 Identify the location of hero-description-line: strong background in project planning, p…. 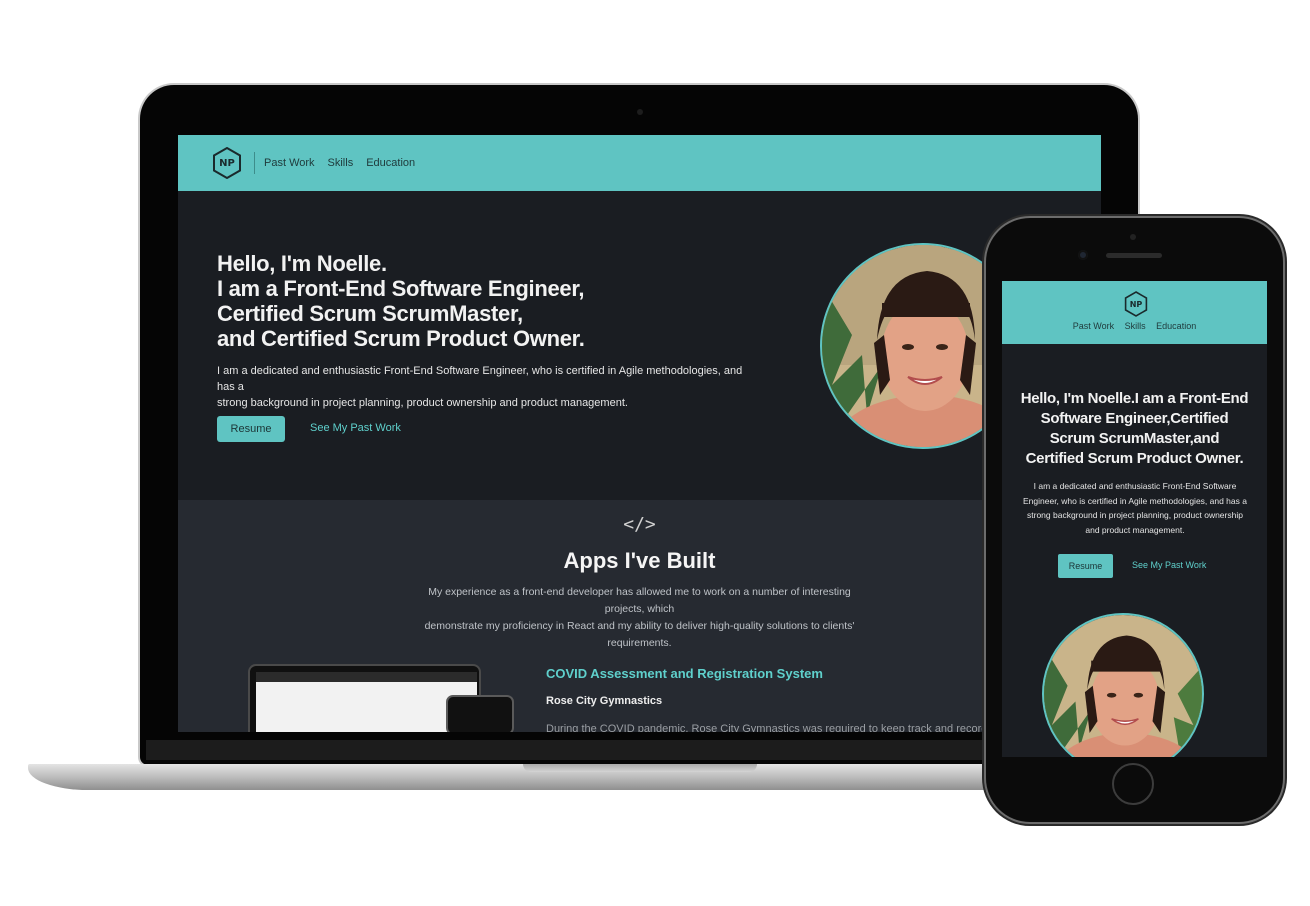
(422, 403).